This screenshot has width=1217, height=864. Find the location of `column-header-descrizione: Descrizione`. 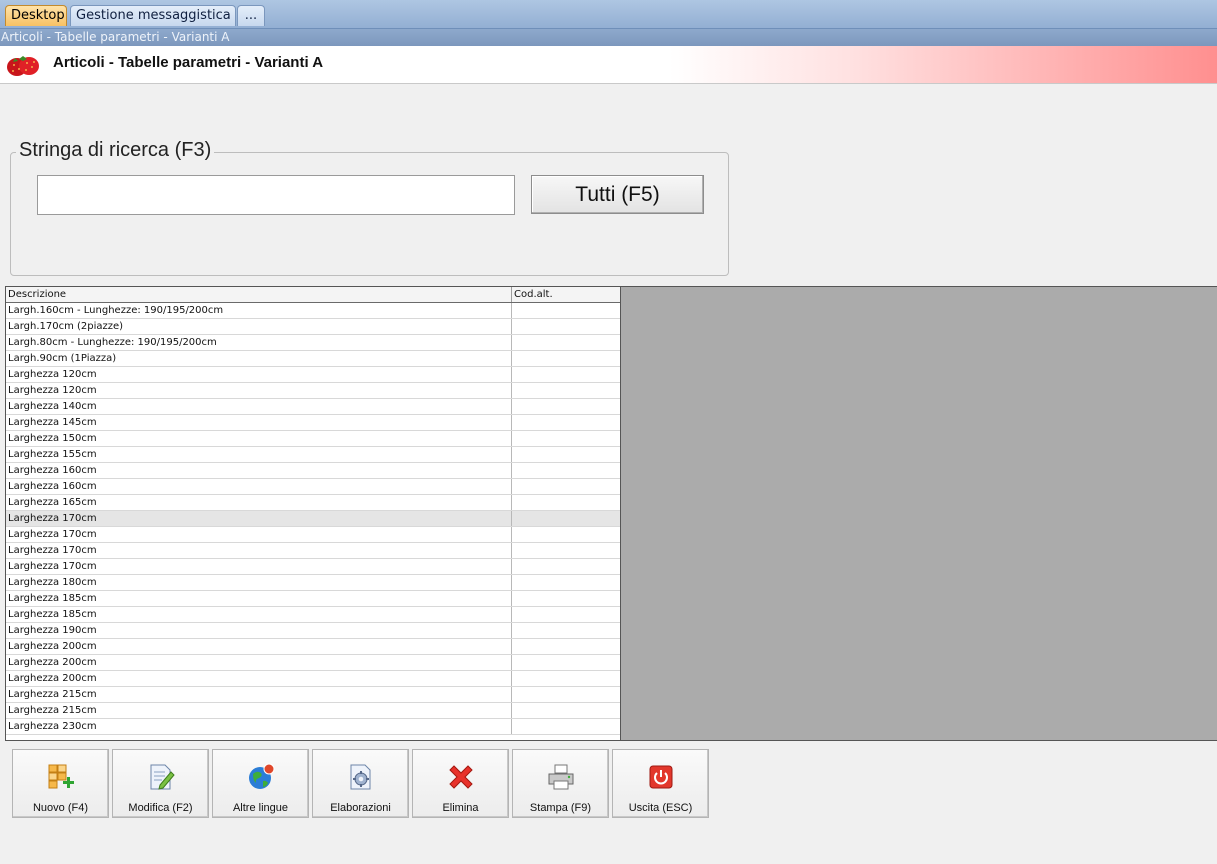

column-header-descrizione: Descrizione is located at coordinates (259, 294).